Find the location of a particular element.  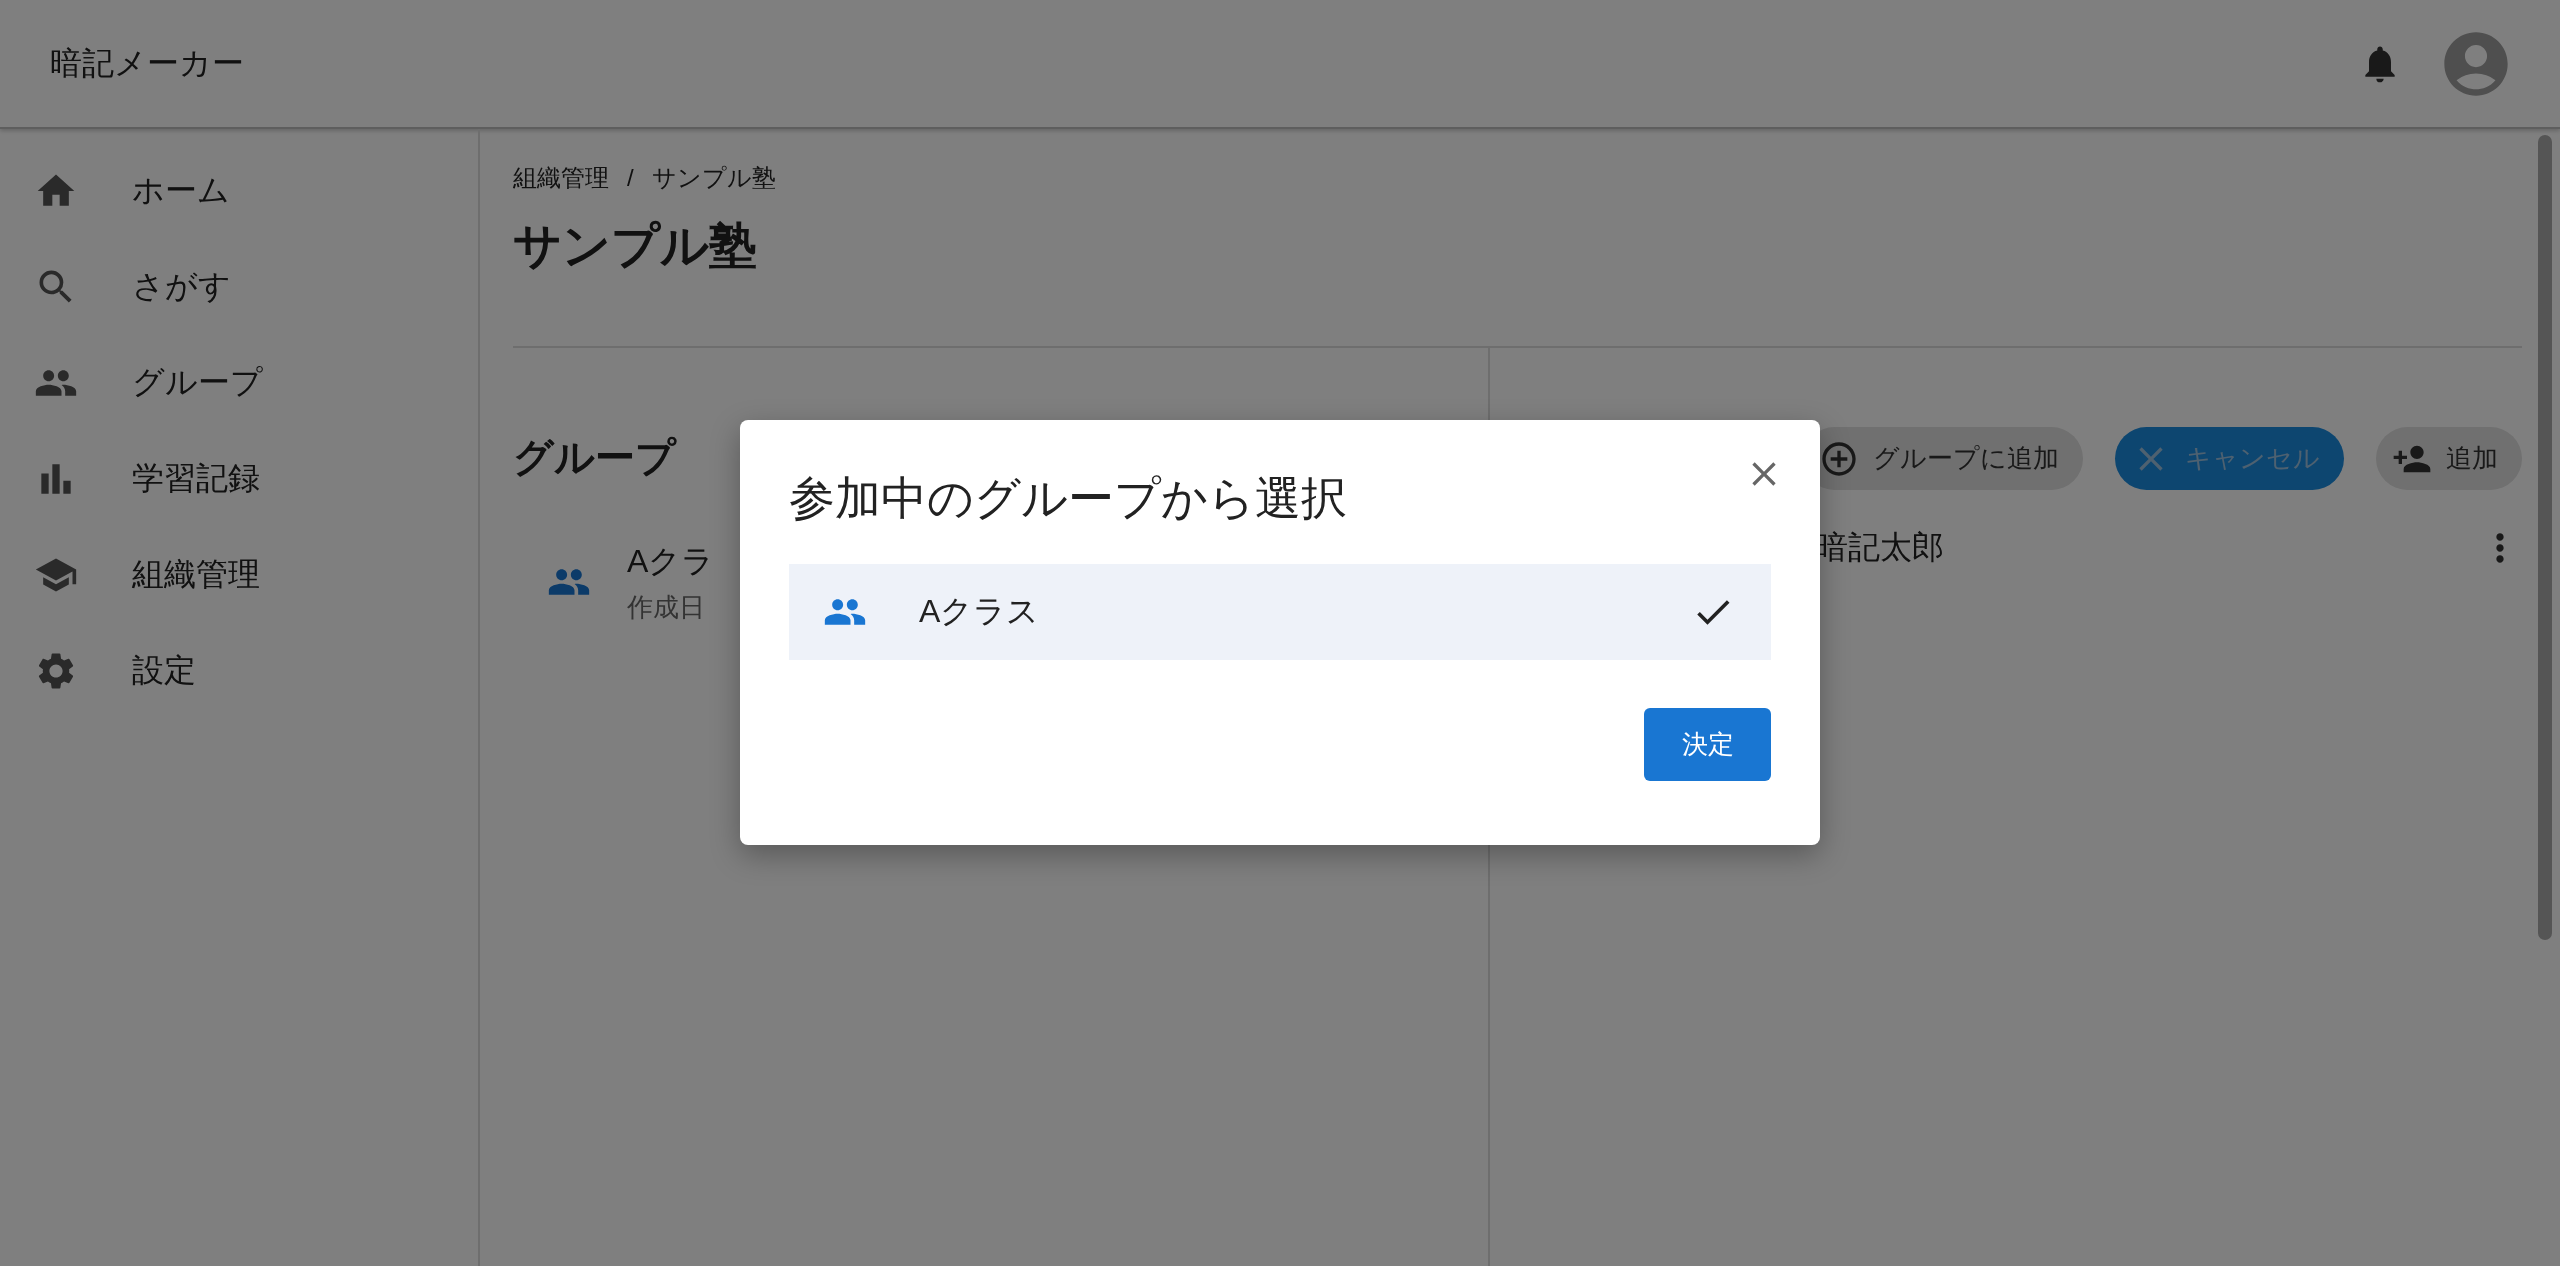

nav-item: さがす is located at coordinates (181, 287).